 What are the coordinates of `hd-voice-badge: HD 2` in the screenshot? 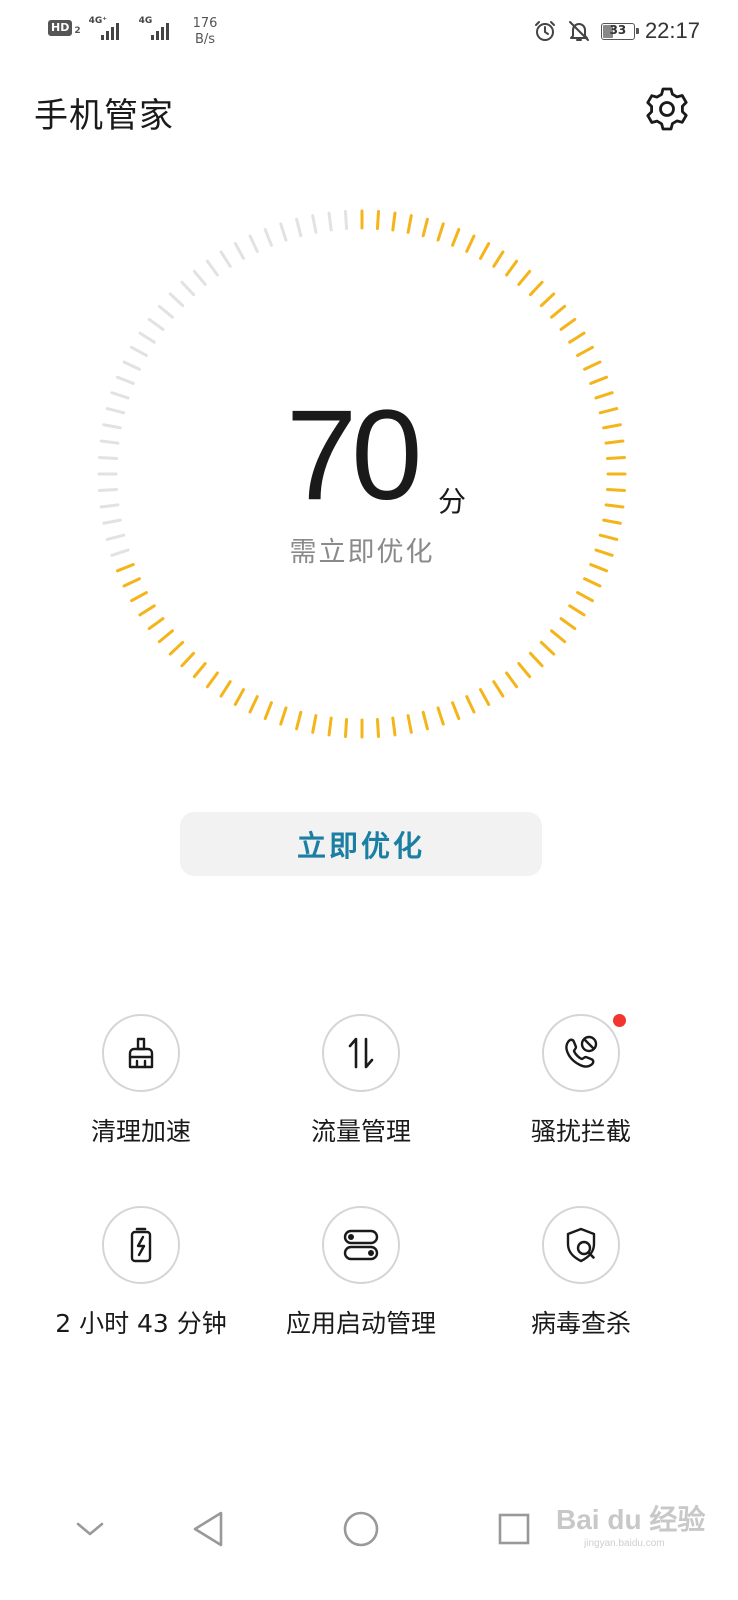 It's located at (64, 28).